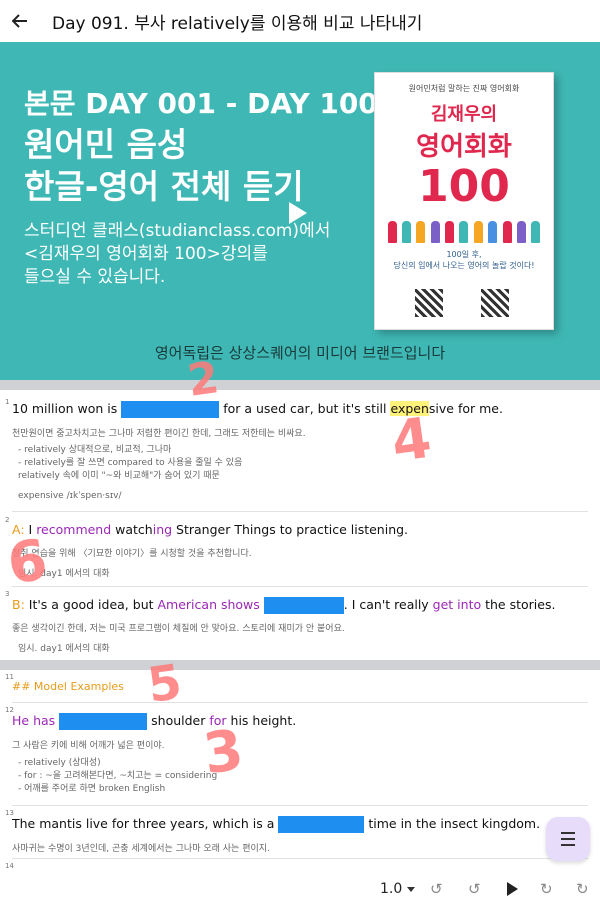  I want to click on note: - relatively 상대적으로, 비교적, 그나마, so click(95, 450).